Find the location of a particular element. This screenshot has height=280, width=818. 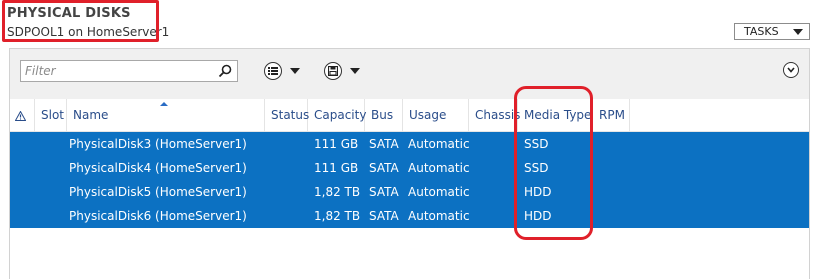

filter-input is located at coordinates (116, 71).